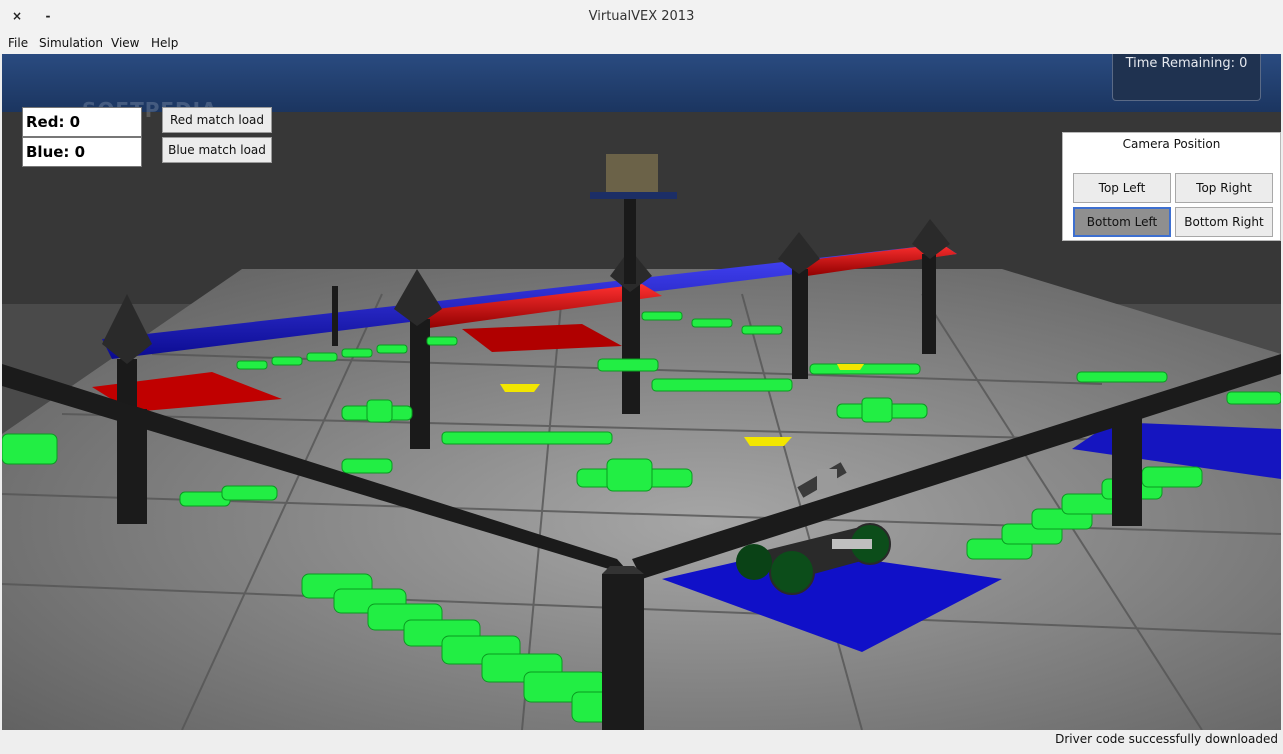 The image size is (1283, 754). I want to click on title-bar: × - VirtualVEX 2013, so click(641, 17).